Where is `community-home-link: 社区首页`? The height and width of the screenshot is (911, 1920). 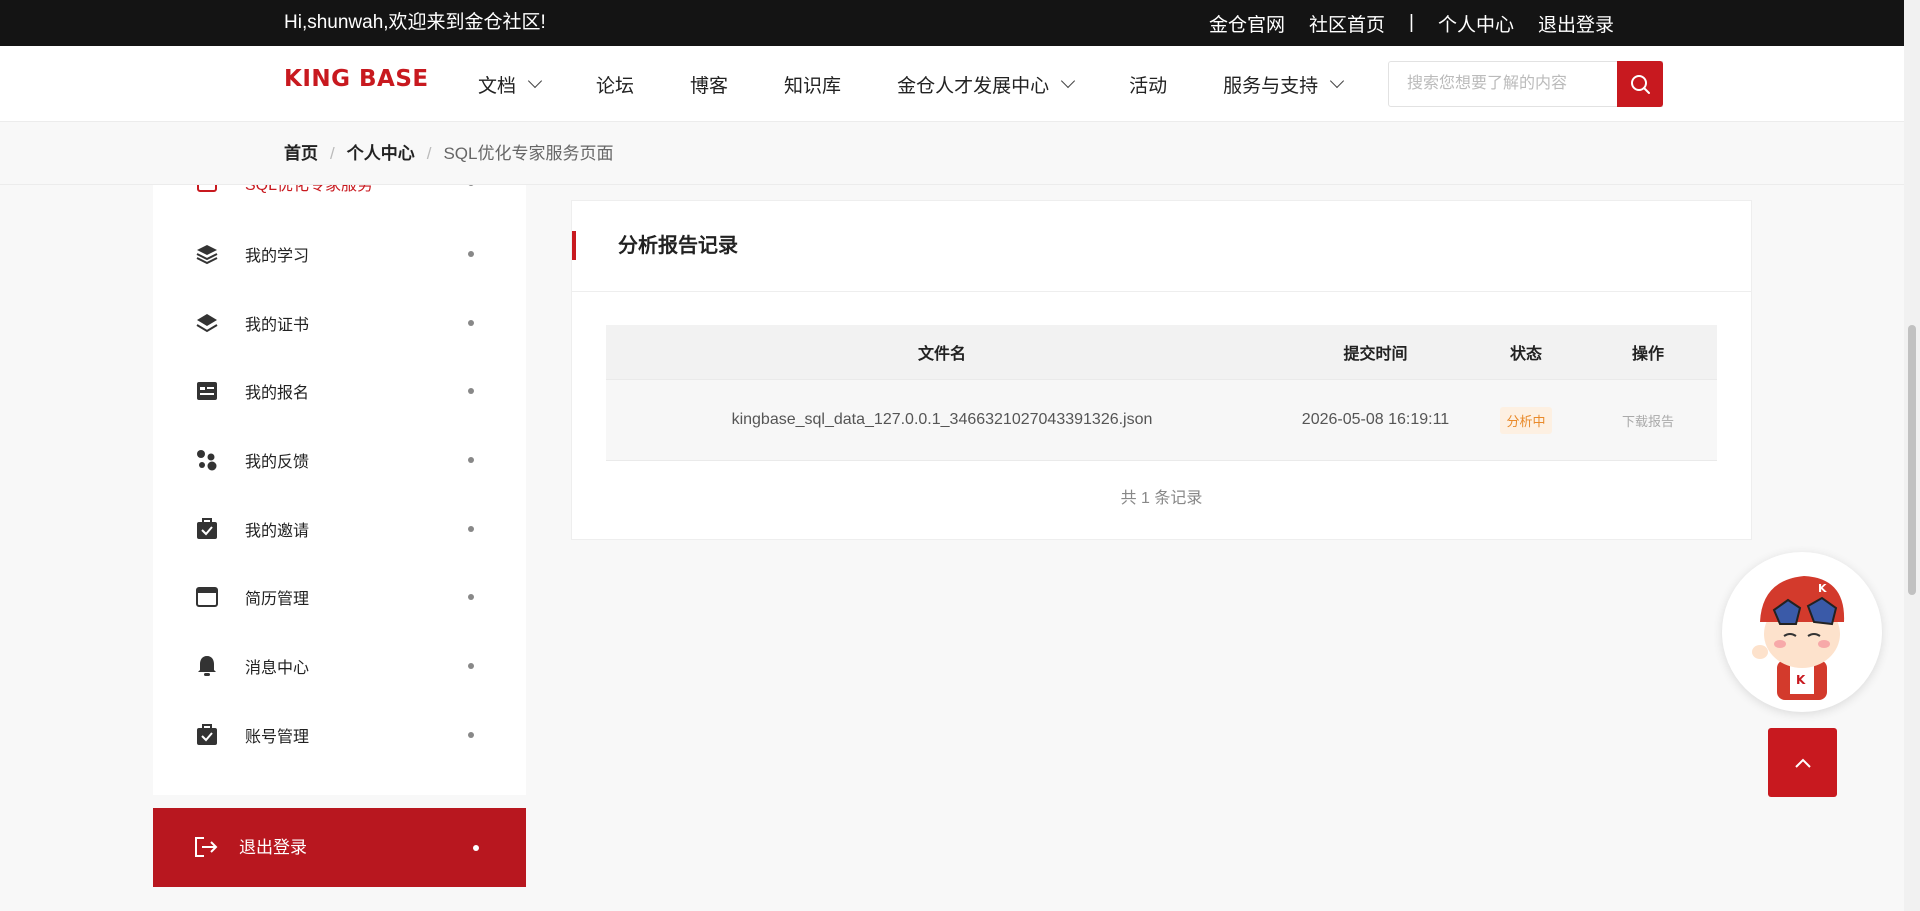
community-home-link: 社区首页 is located at coordinates (1347, 23).